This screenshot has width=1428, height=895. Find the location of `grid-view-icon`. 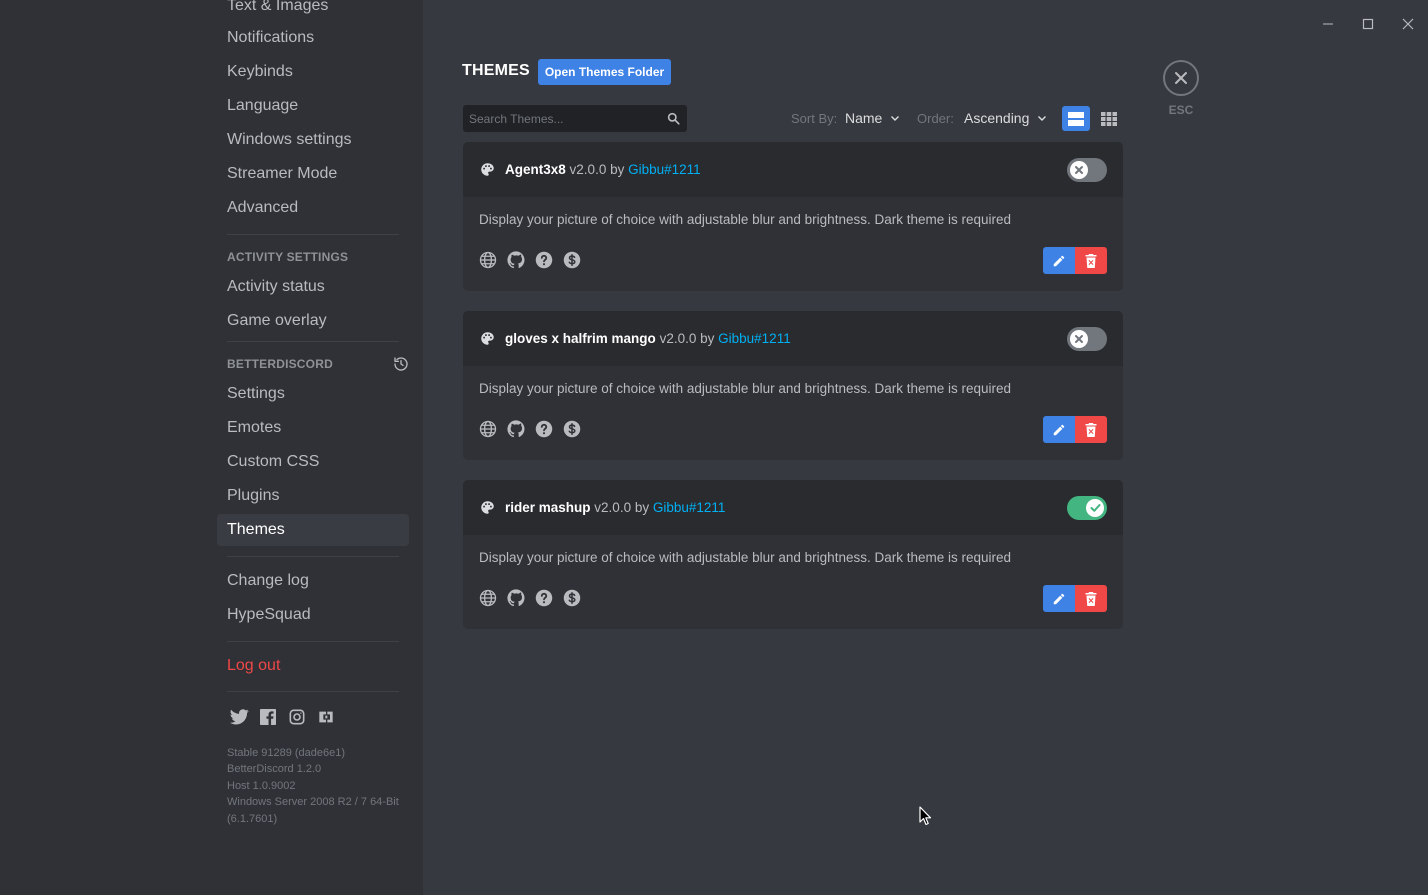

grid-view-icon is located at coordinates (1109, 118).